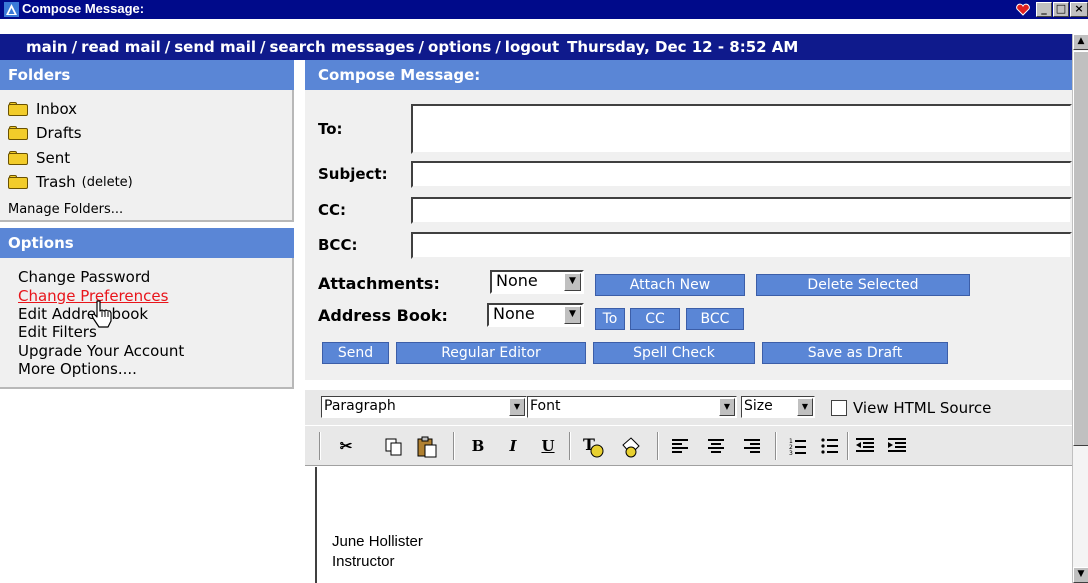 Image resolution: width=1088 pixels, height=583 pixels. Describe the element at coordinates (741, 174) in the screenshot. I see `subject-field` at that location.